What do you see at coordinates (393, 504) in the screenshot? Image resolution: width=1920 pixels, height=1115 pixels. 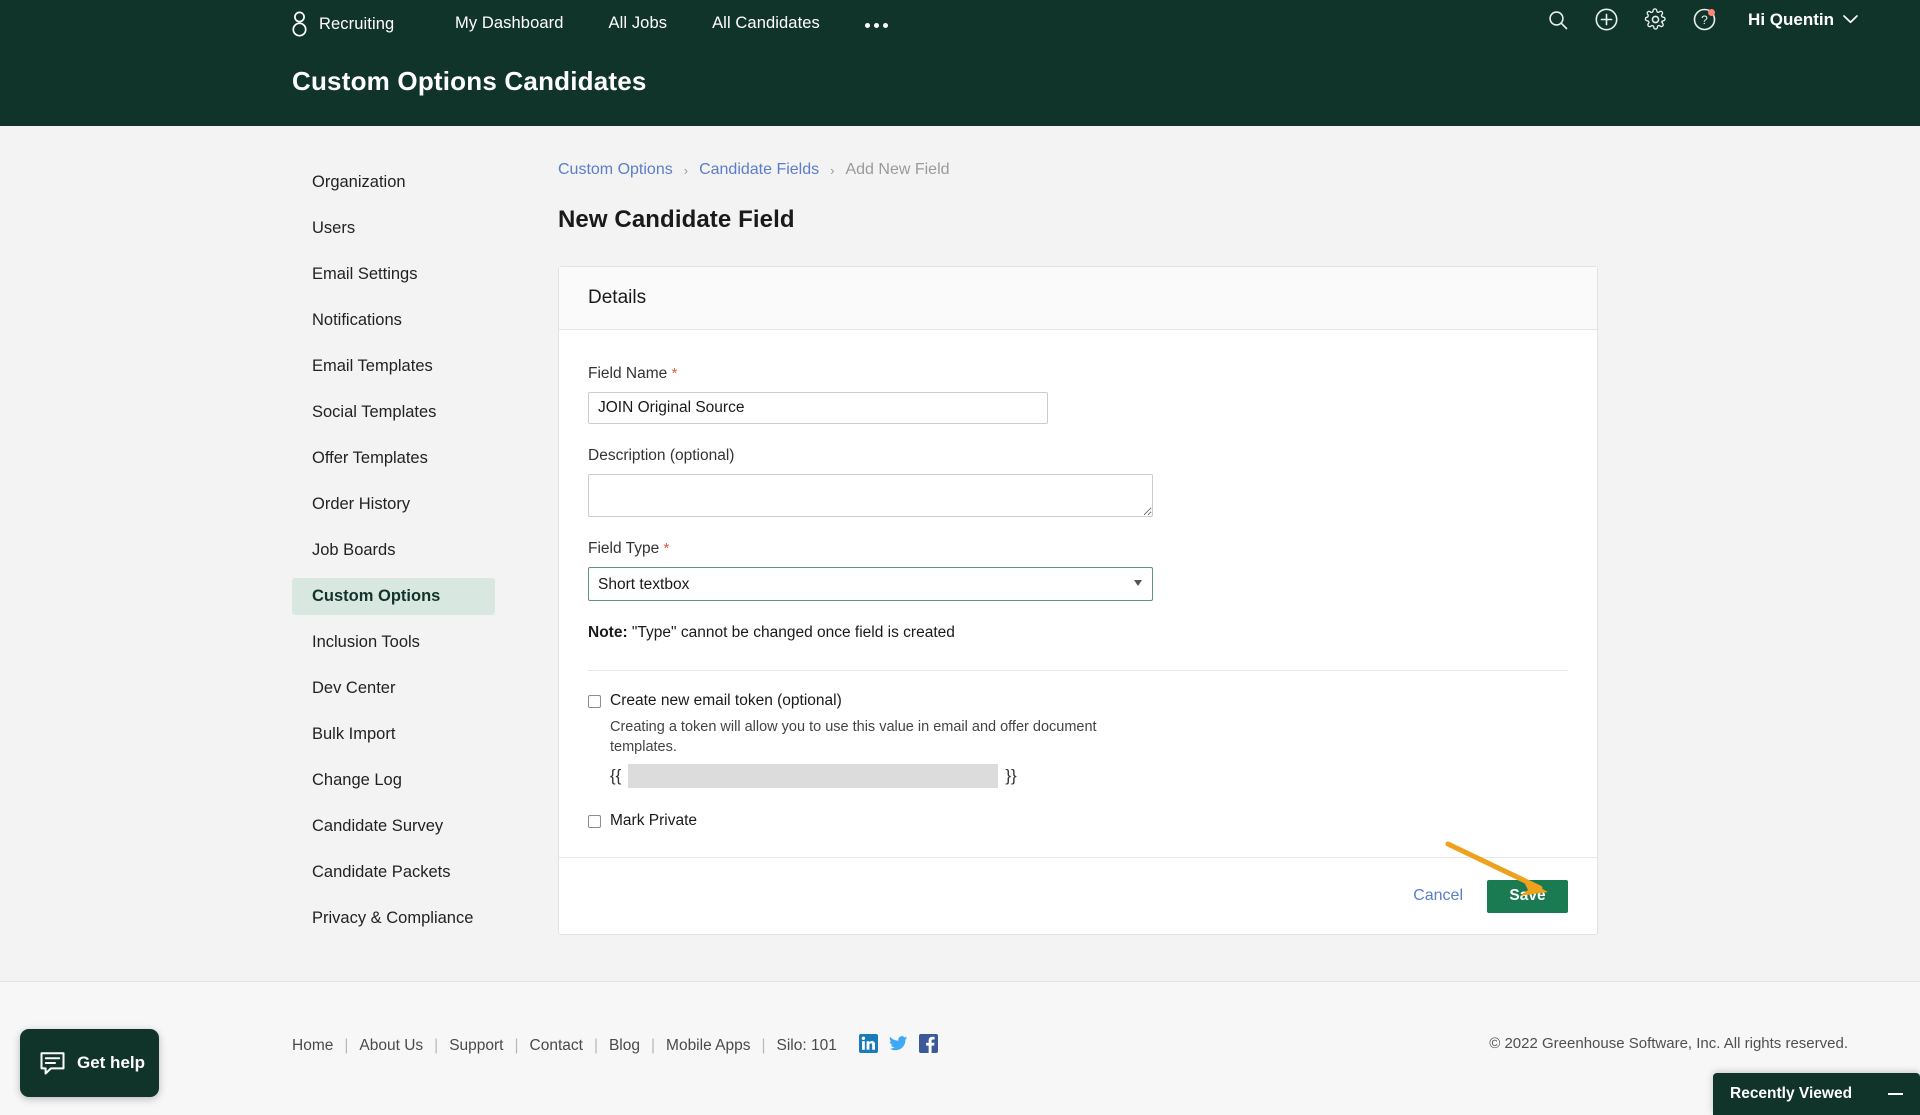 I see `sidebar-item-order-history: Order History` at bounding box center [393, 504].